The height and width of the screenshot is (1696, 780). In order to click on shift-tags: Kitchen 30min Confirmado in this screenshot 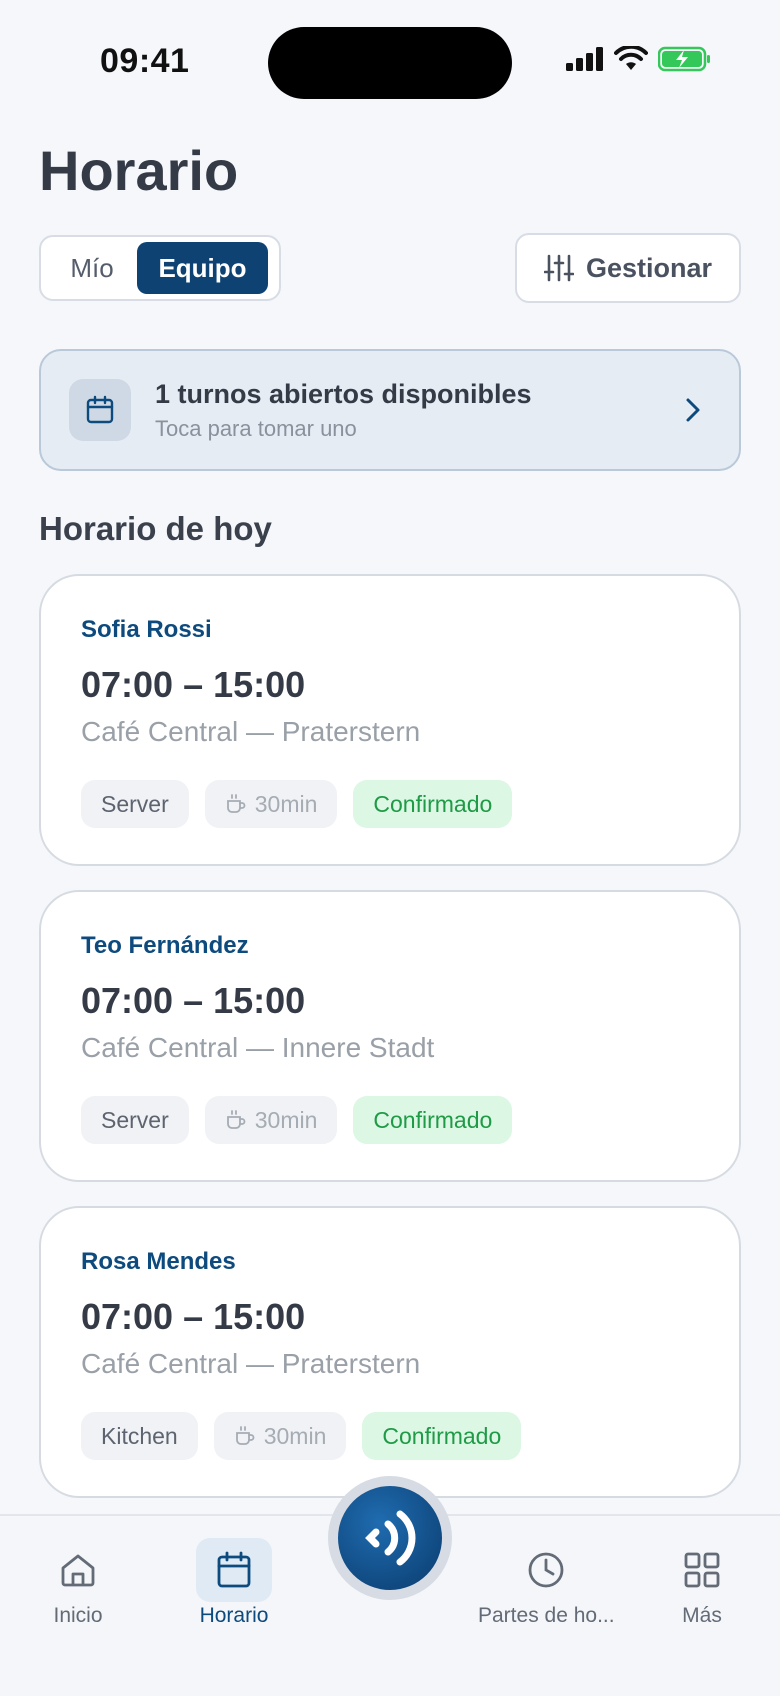, I will do `click(301, 1436)`.